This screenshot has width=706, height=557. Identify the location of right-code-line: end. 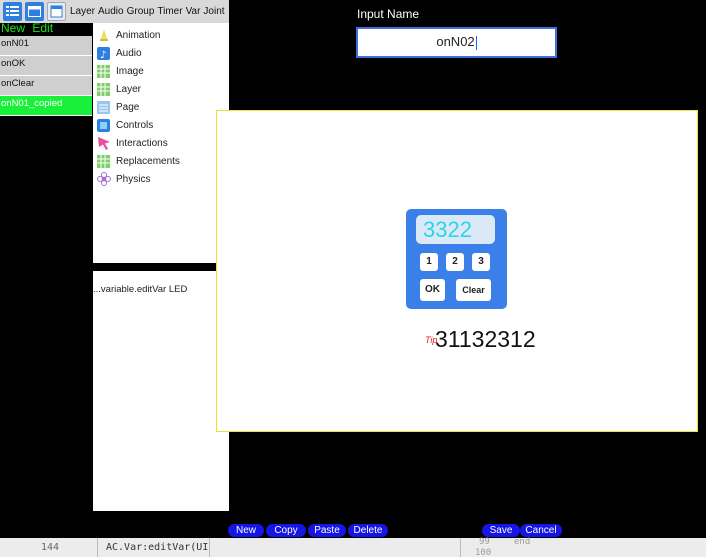
(522, 542).